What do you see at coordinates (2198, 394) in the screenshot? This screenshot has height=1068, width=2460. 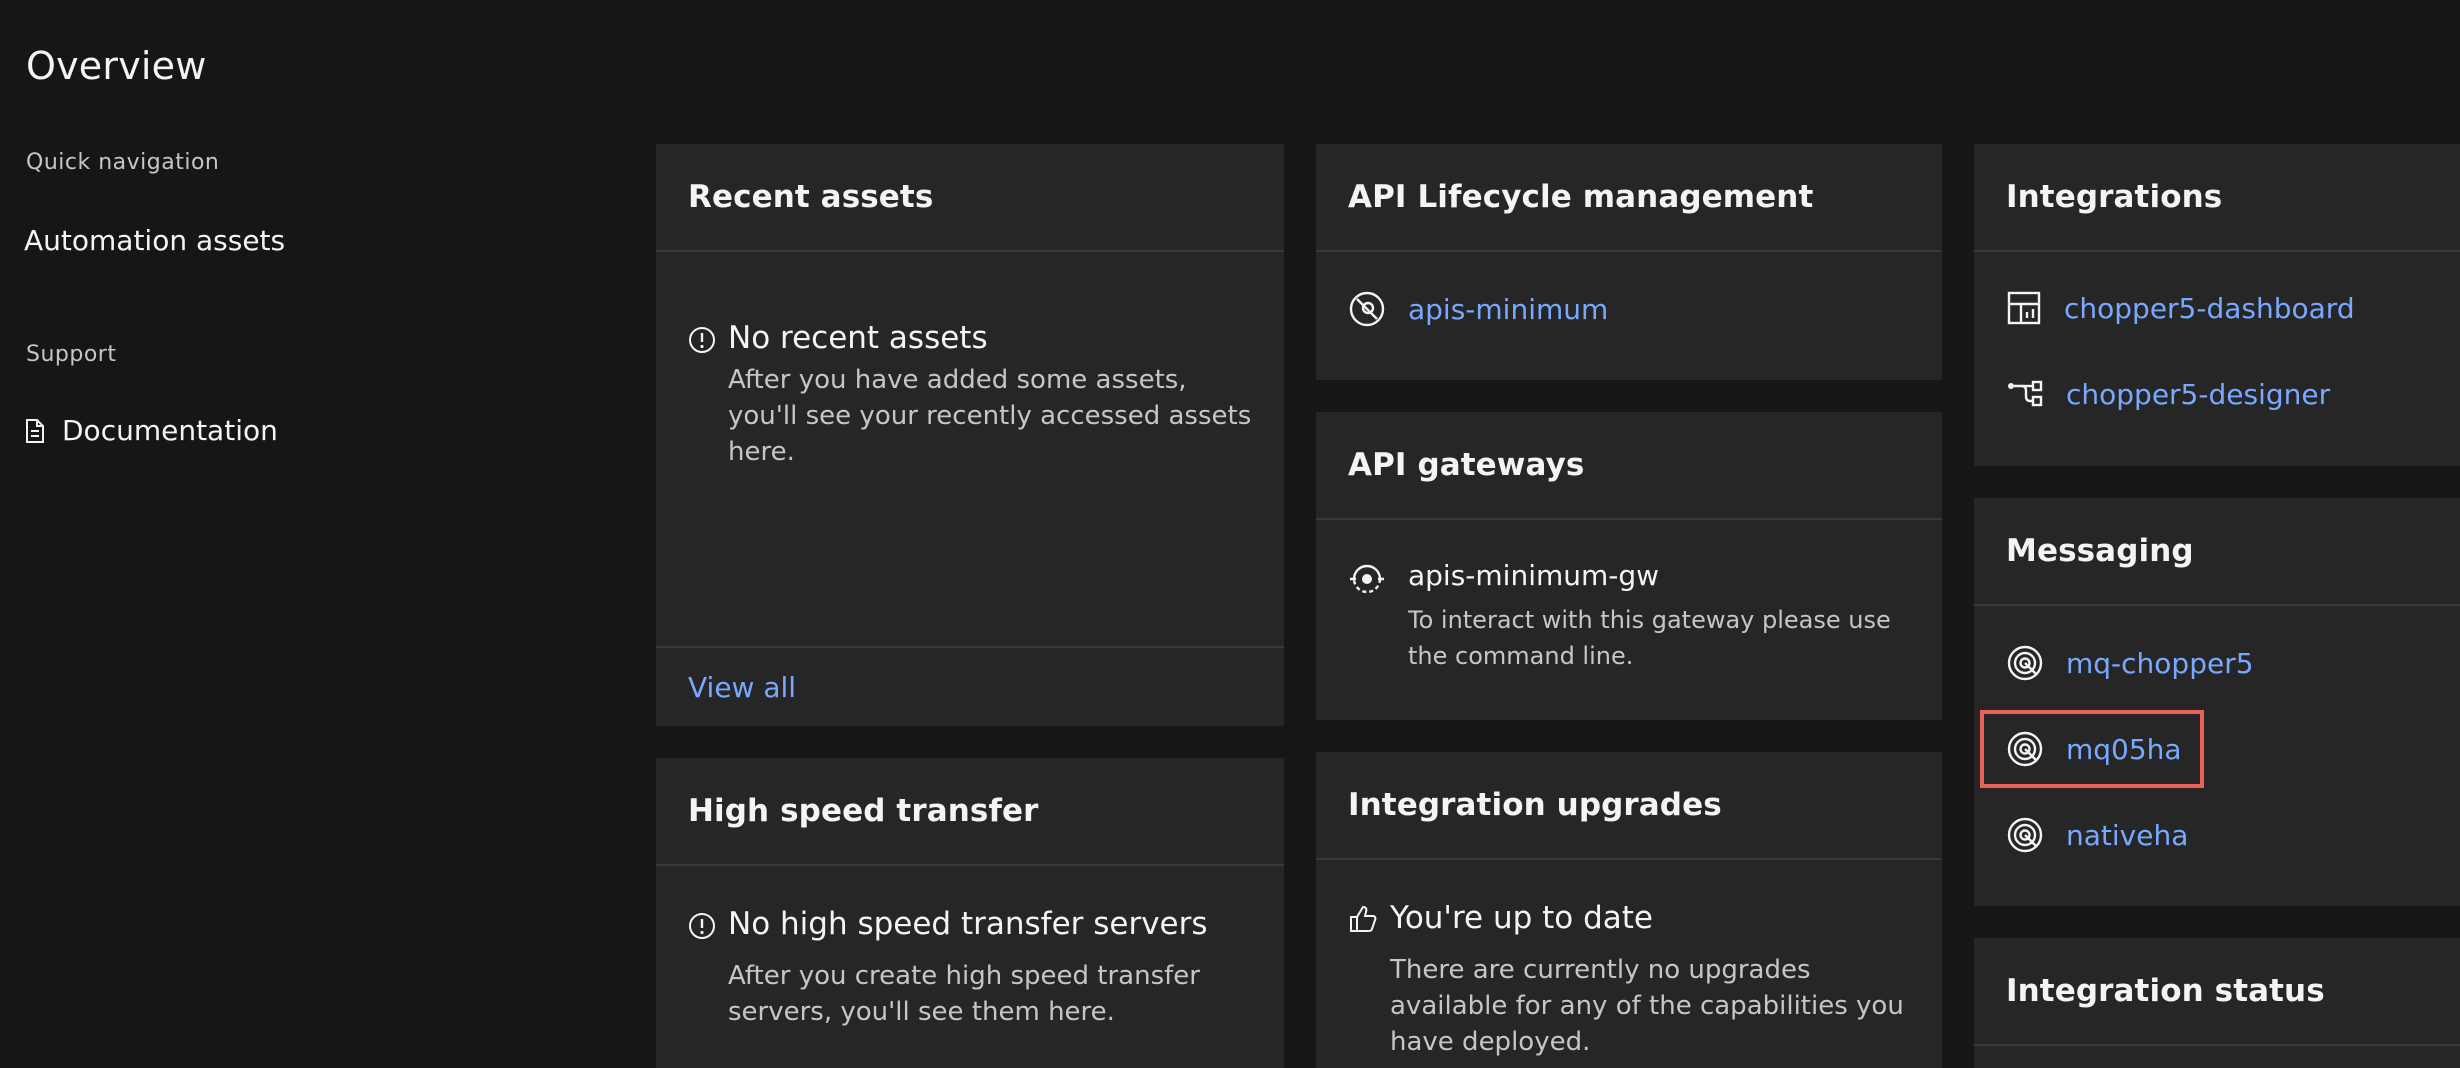 I see `integration-link-designer: chopper5-designer` at bounding box center [2198, 394].